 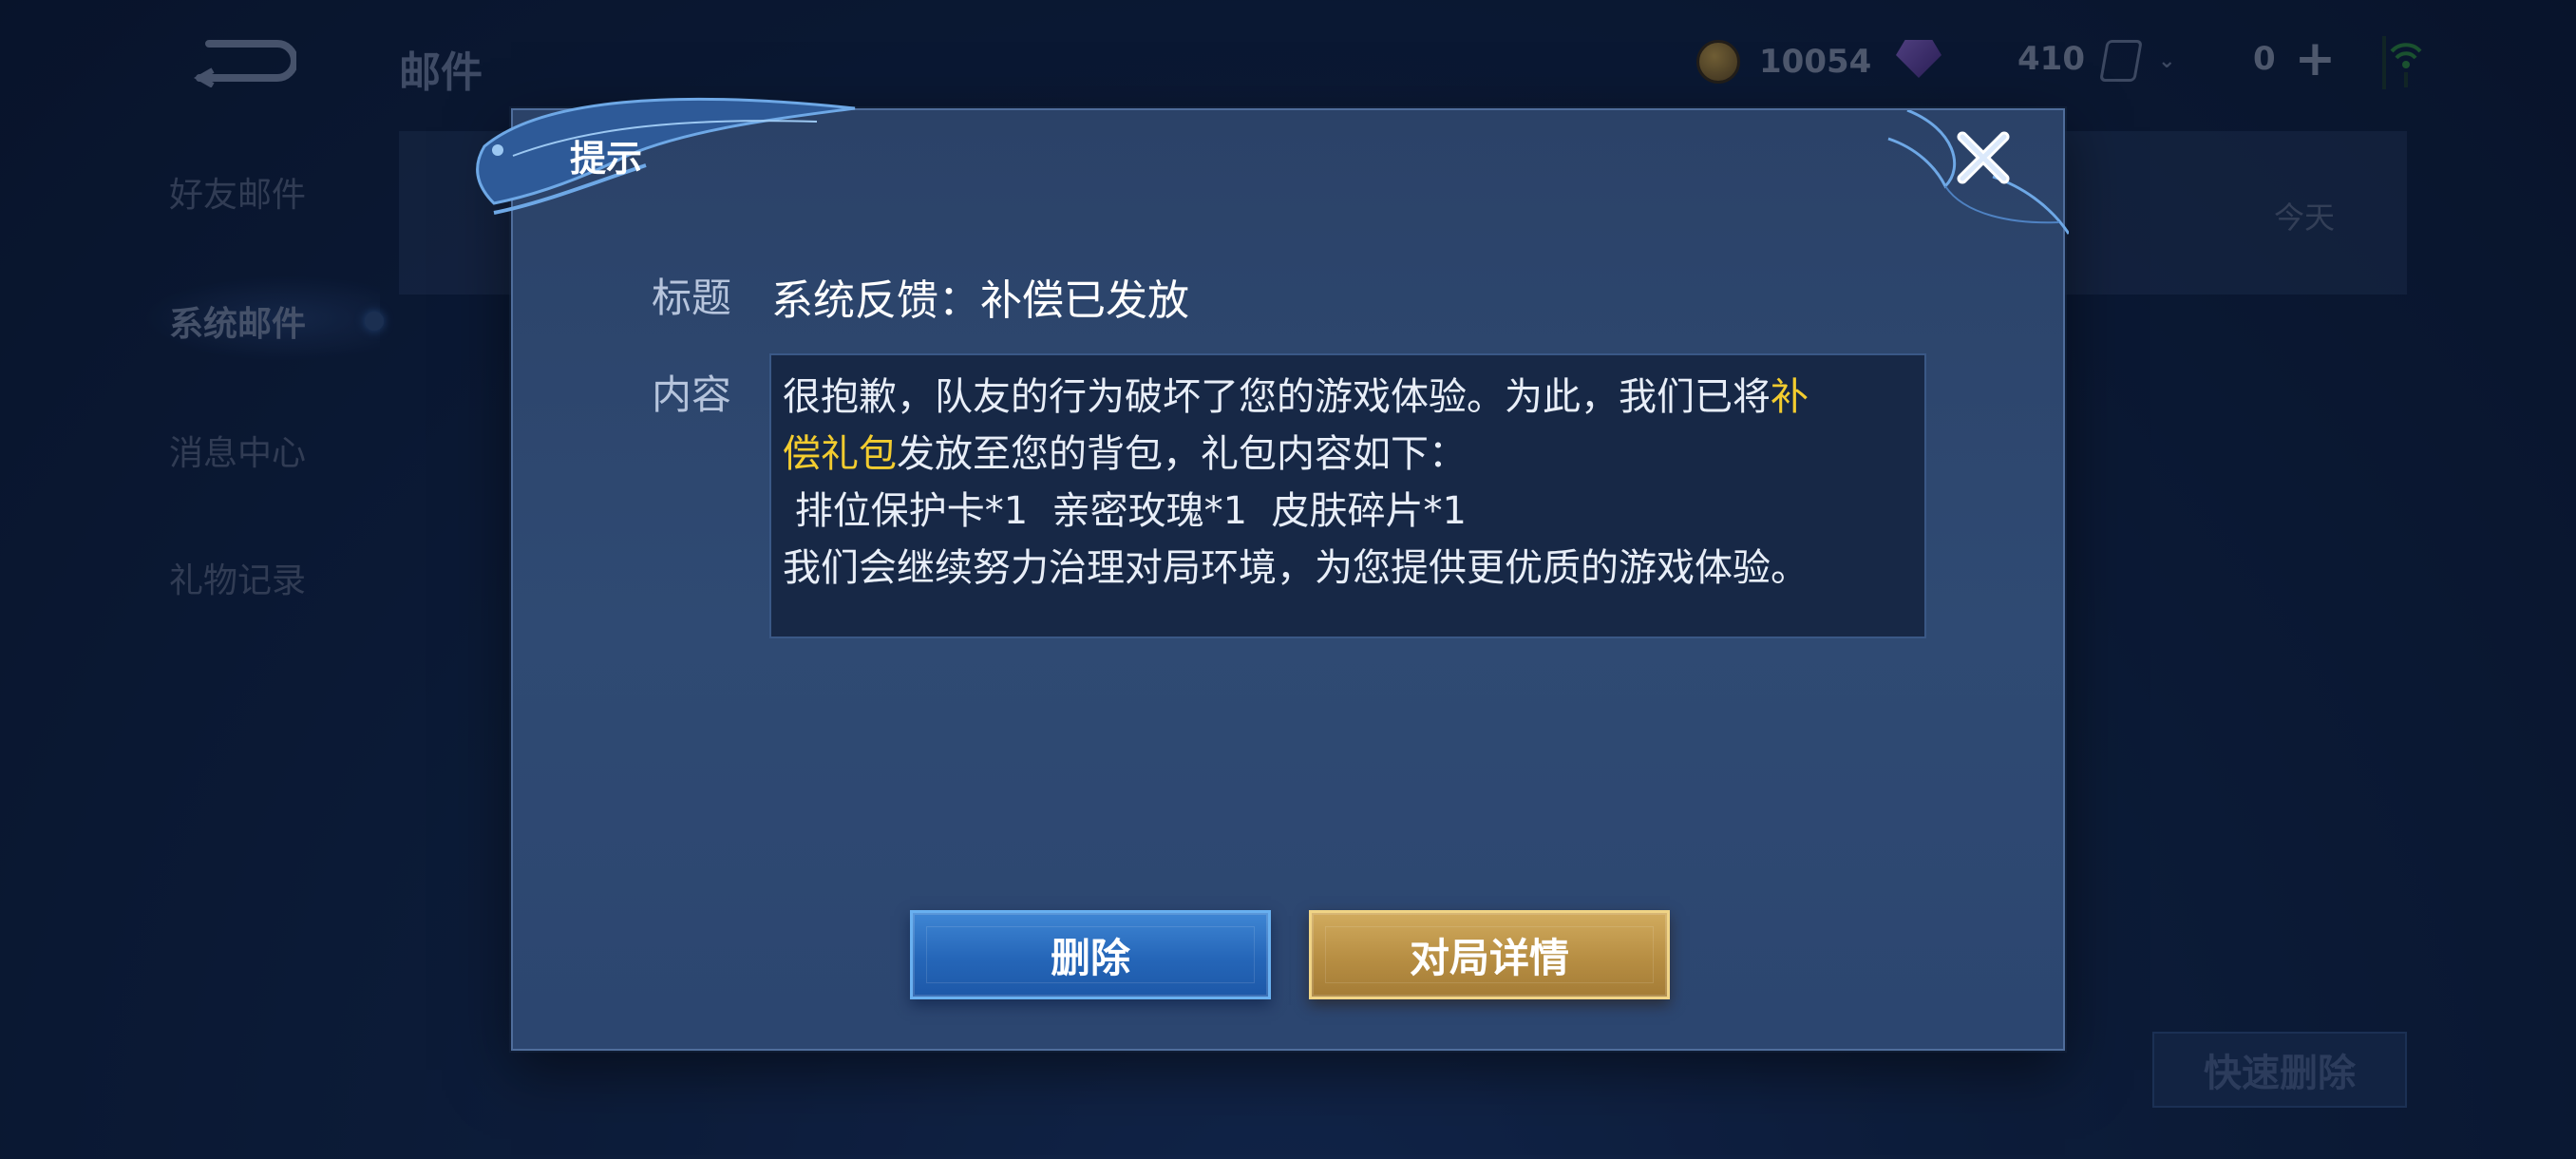 I want to click on content-text: 发放至您的背包，礼包内容如下：, so click(x=1182, y=454).